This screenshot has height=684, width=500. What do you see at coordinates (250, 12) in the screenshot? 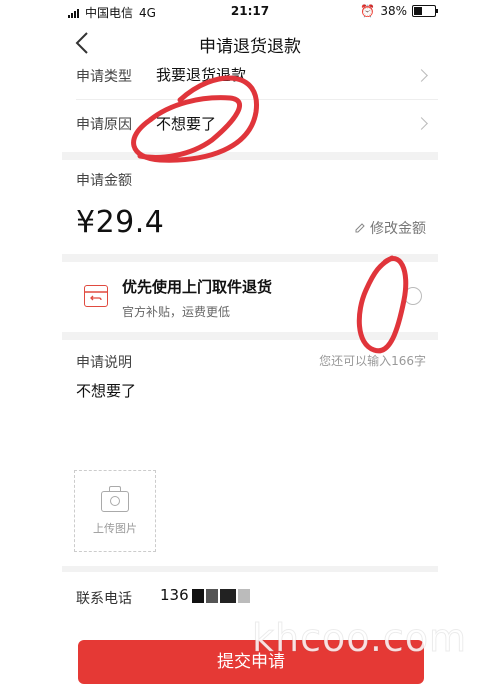
I see `status-bar: 中国电信 4G 21:17 ⏰ 38%` at bounding box center [250, 12].